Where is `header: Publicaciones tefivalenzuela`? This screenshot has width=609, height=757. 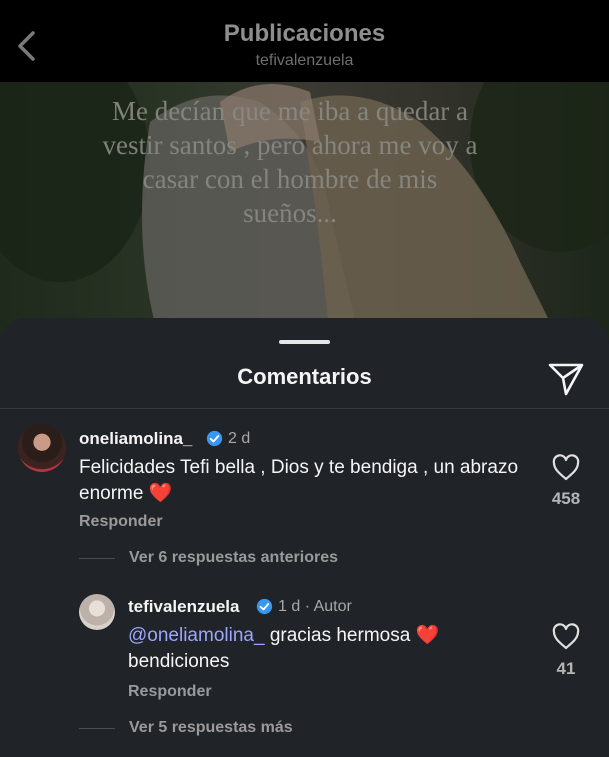
header: Publicaciones tefivalenzuela is located at coordinates (304, 41).